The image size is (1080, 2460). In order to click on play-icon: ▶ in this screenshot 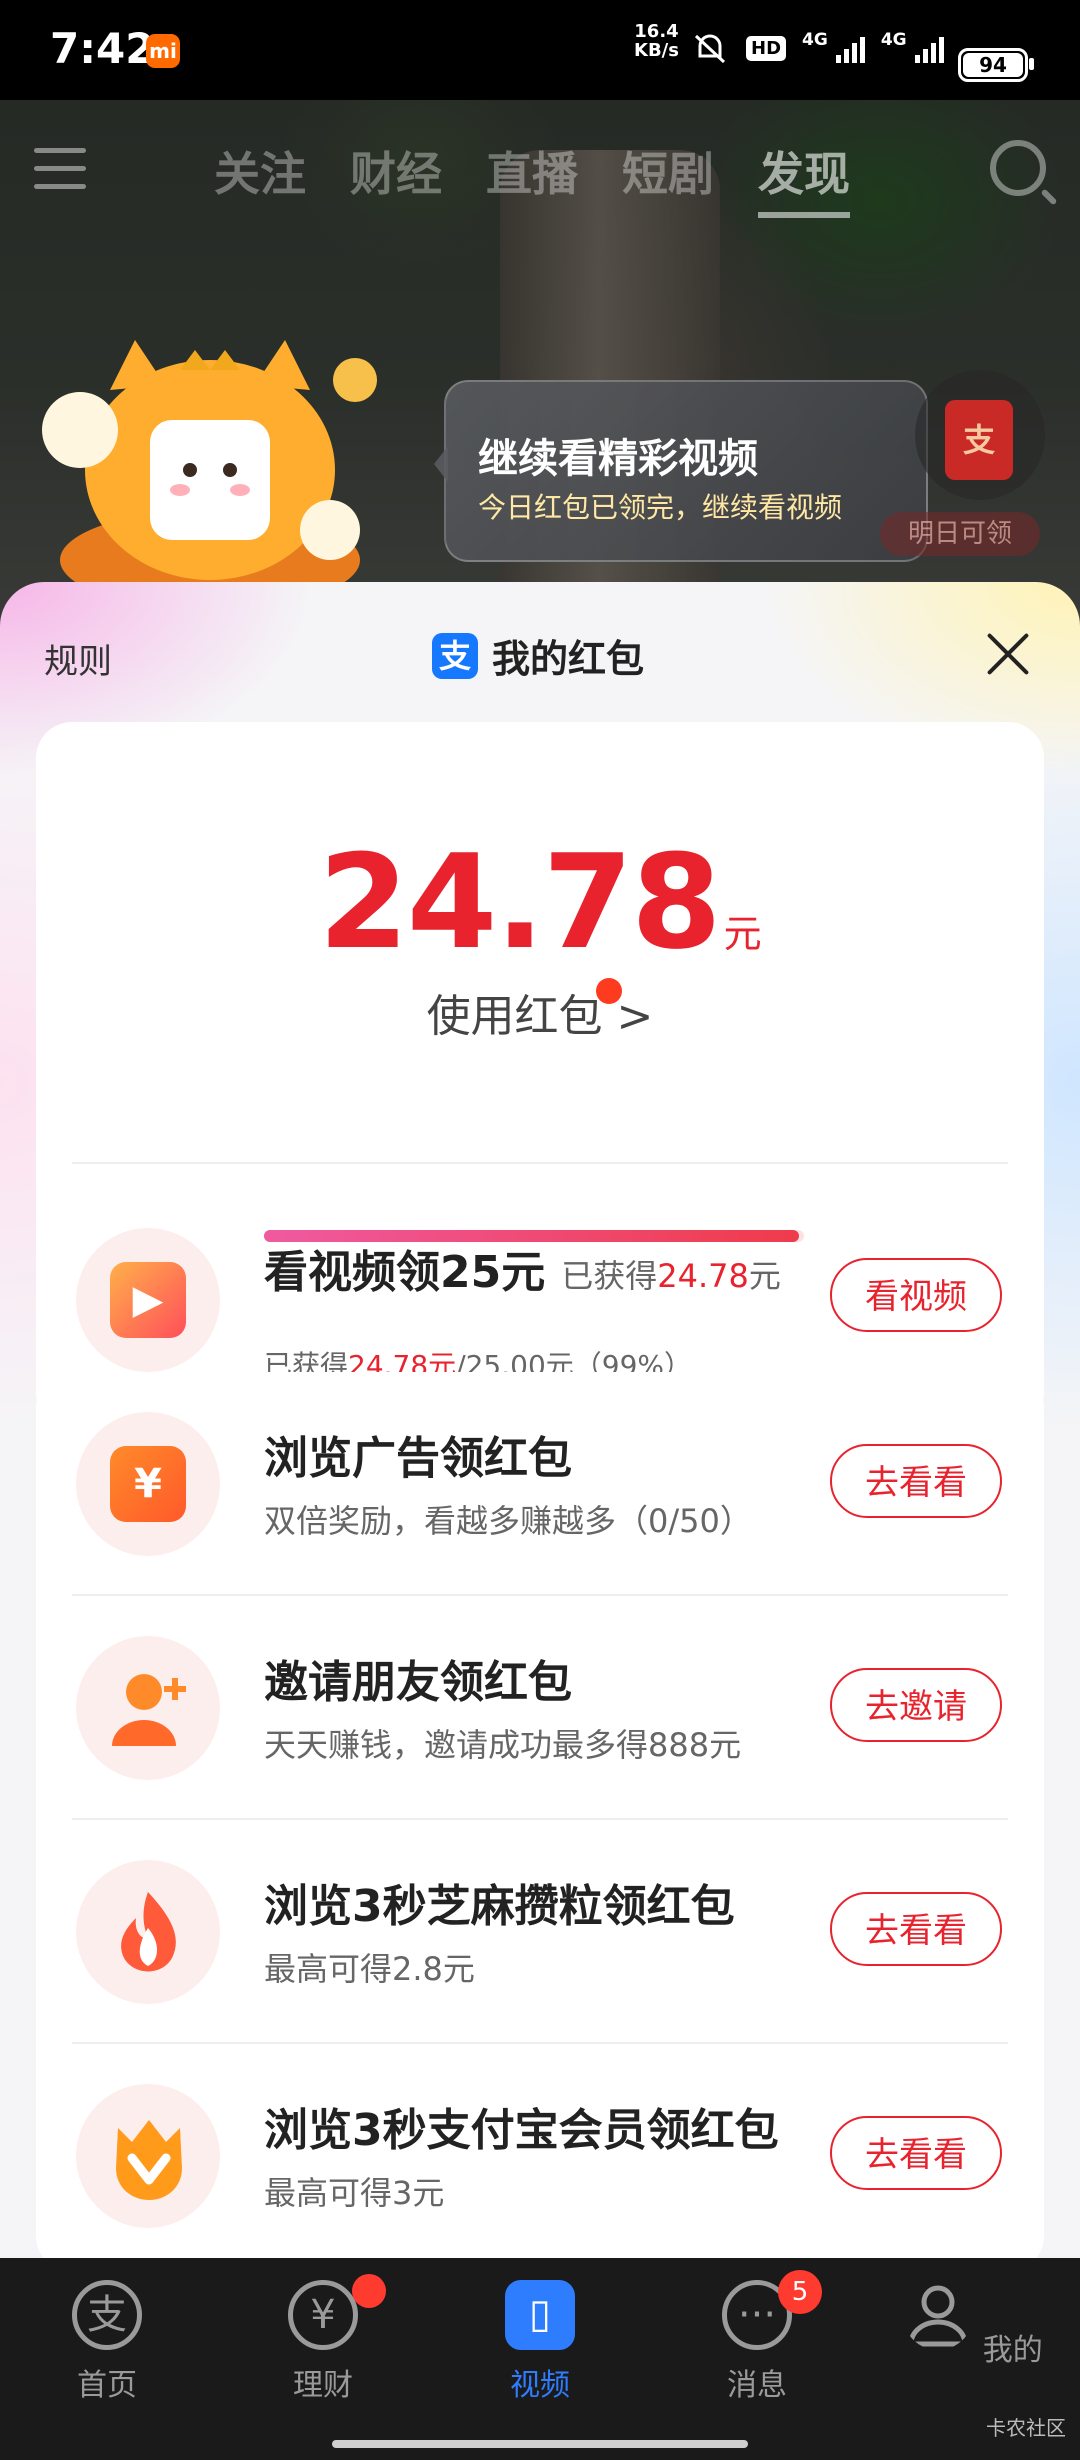, I will do `click(148, 1300)`.